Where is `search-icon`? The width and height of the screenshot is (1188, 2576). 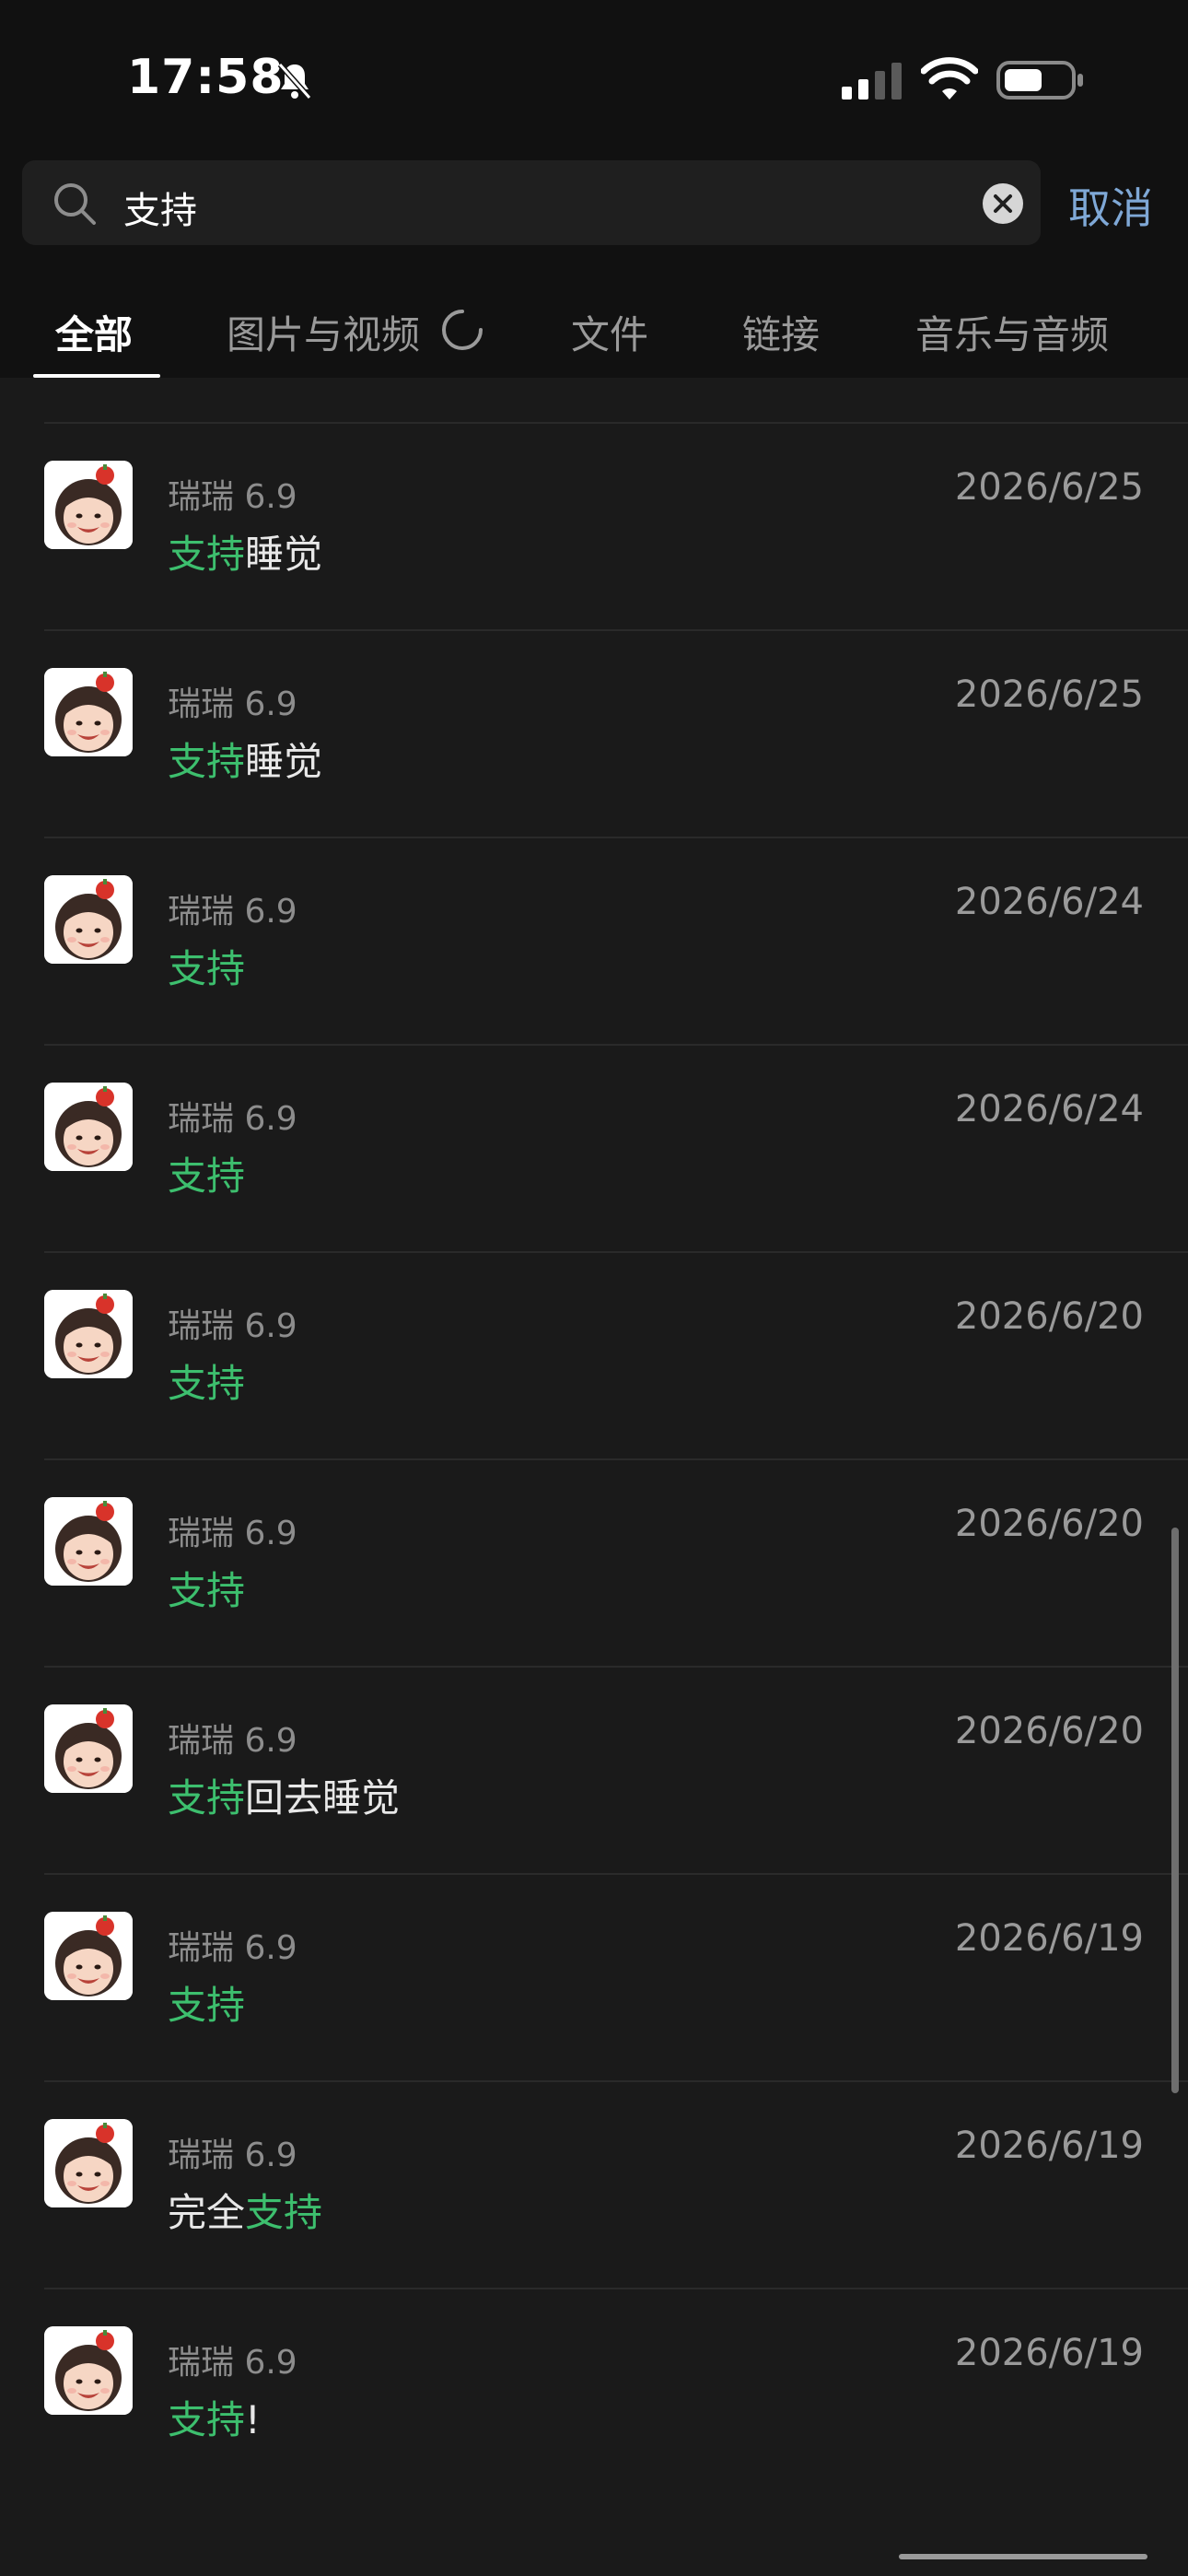
search-icon is located at coordinates (75, 204).